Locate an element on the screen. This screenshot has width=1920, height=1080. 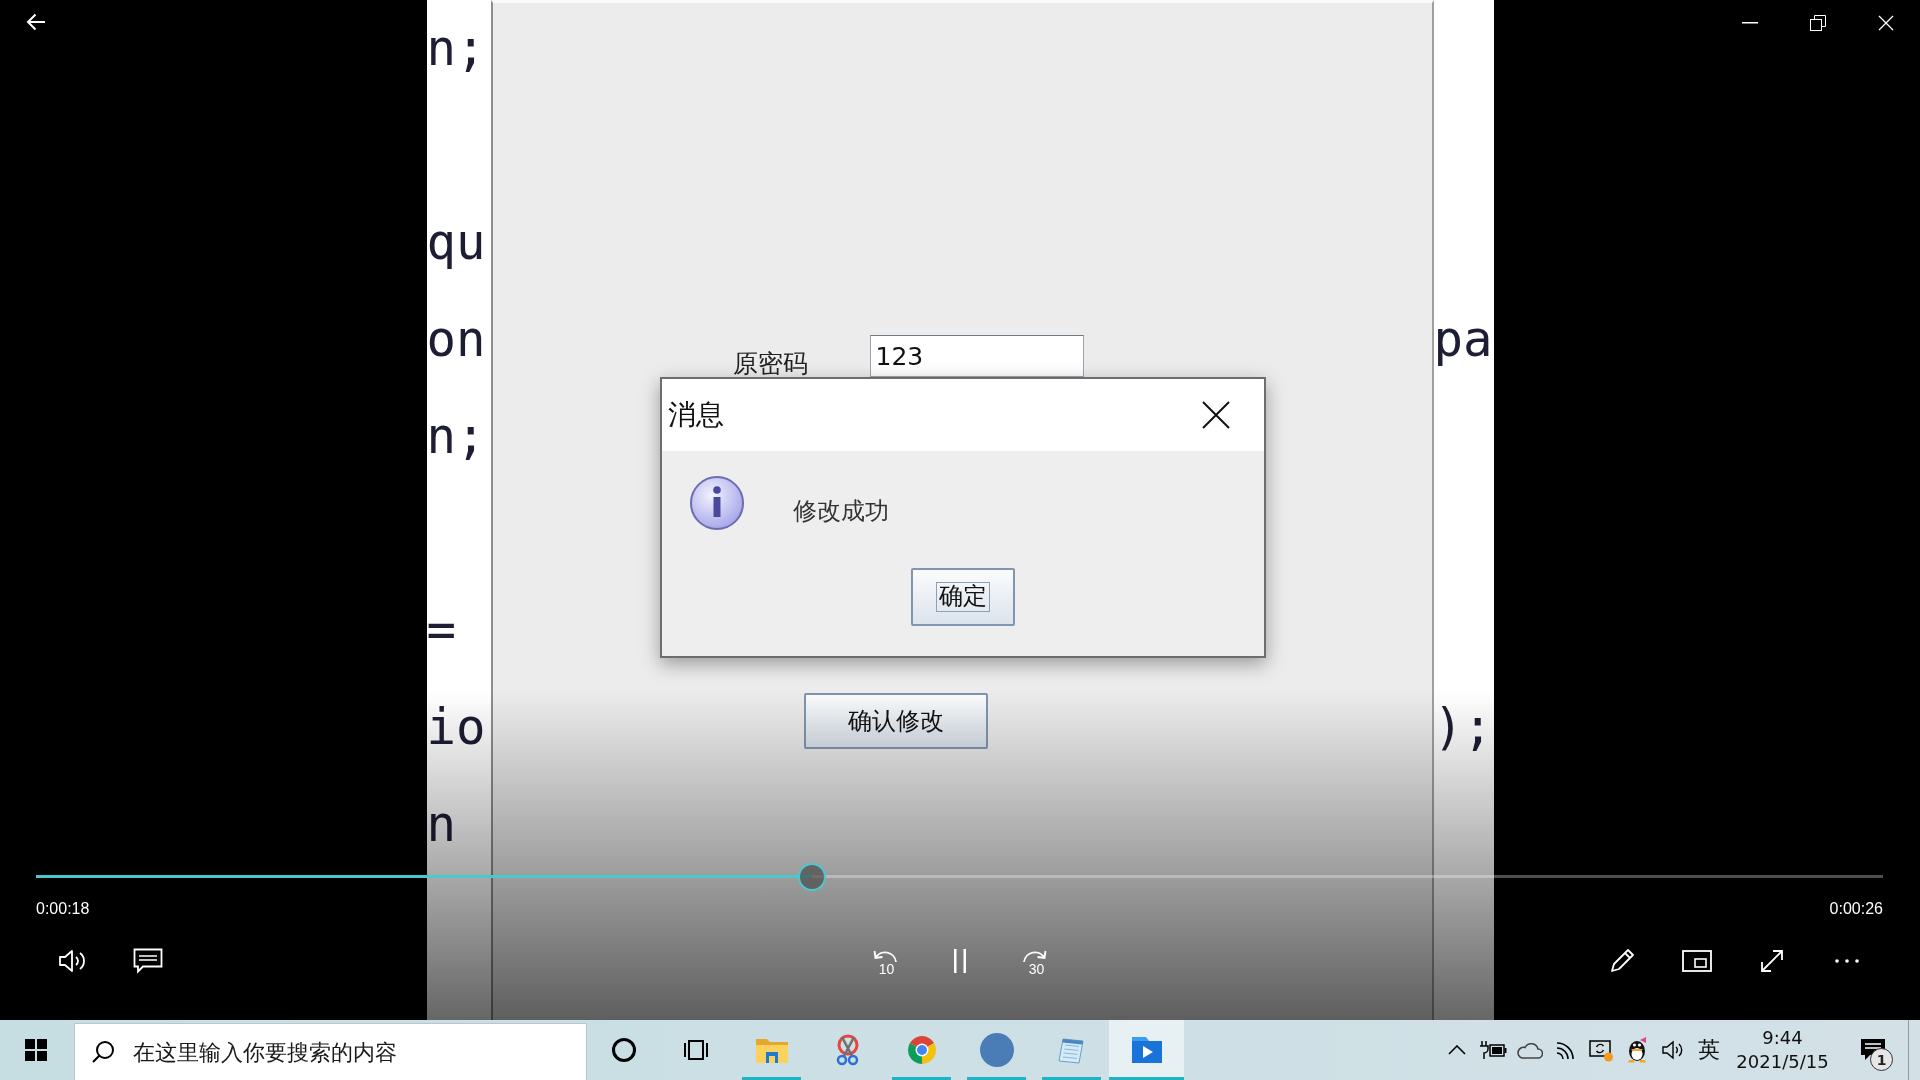
pencil-icon is located at coordinates (1622, 961).